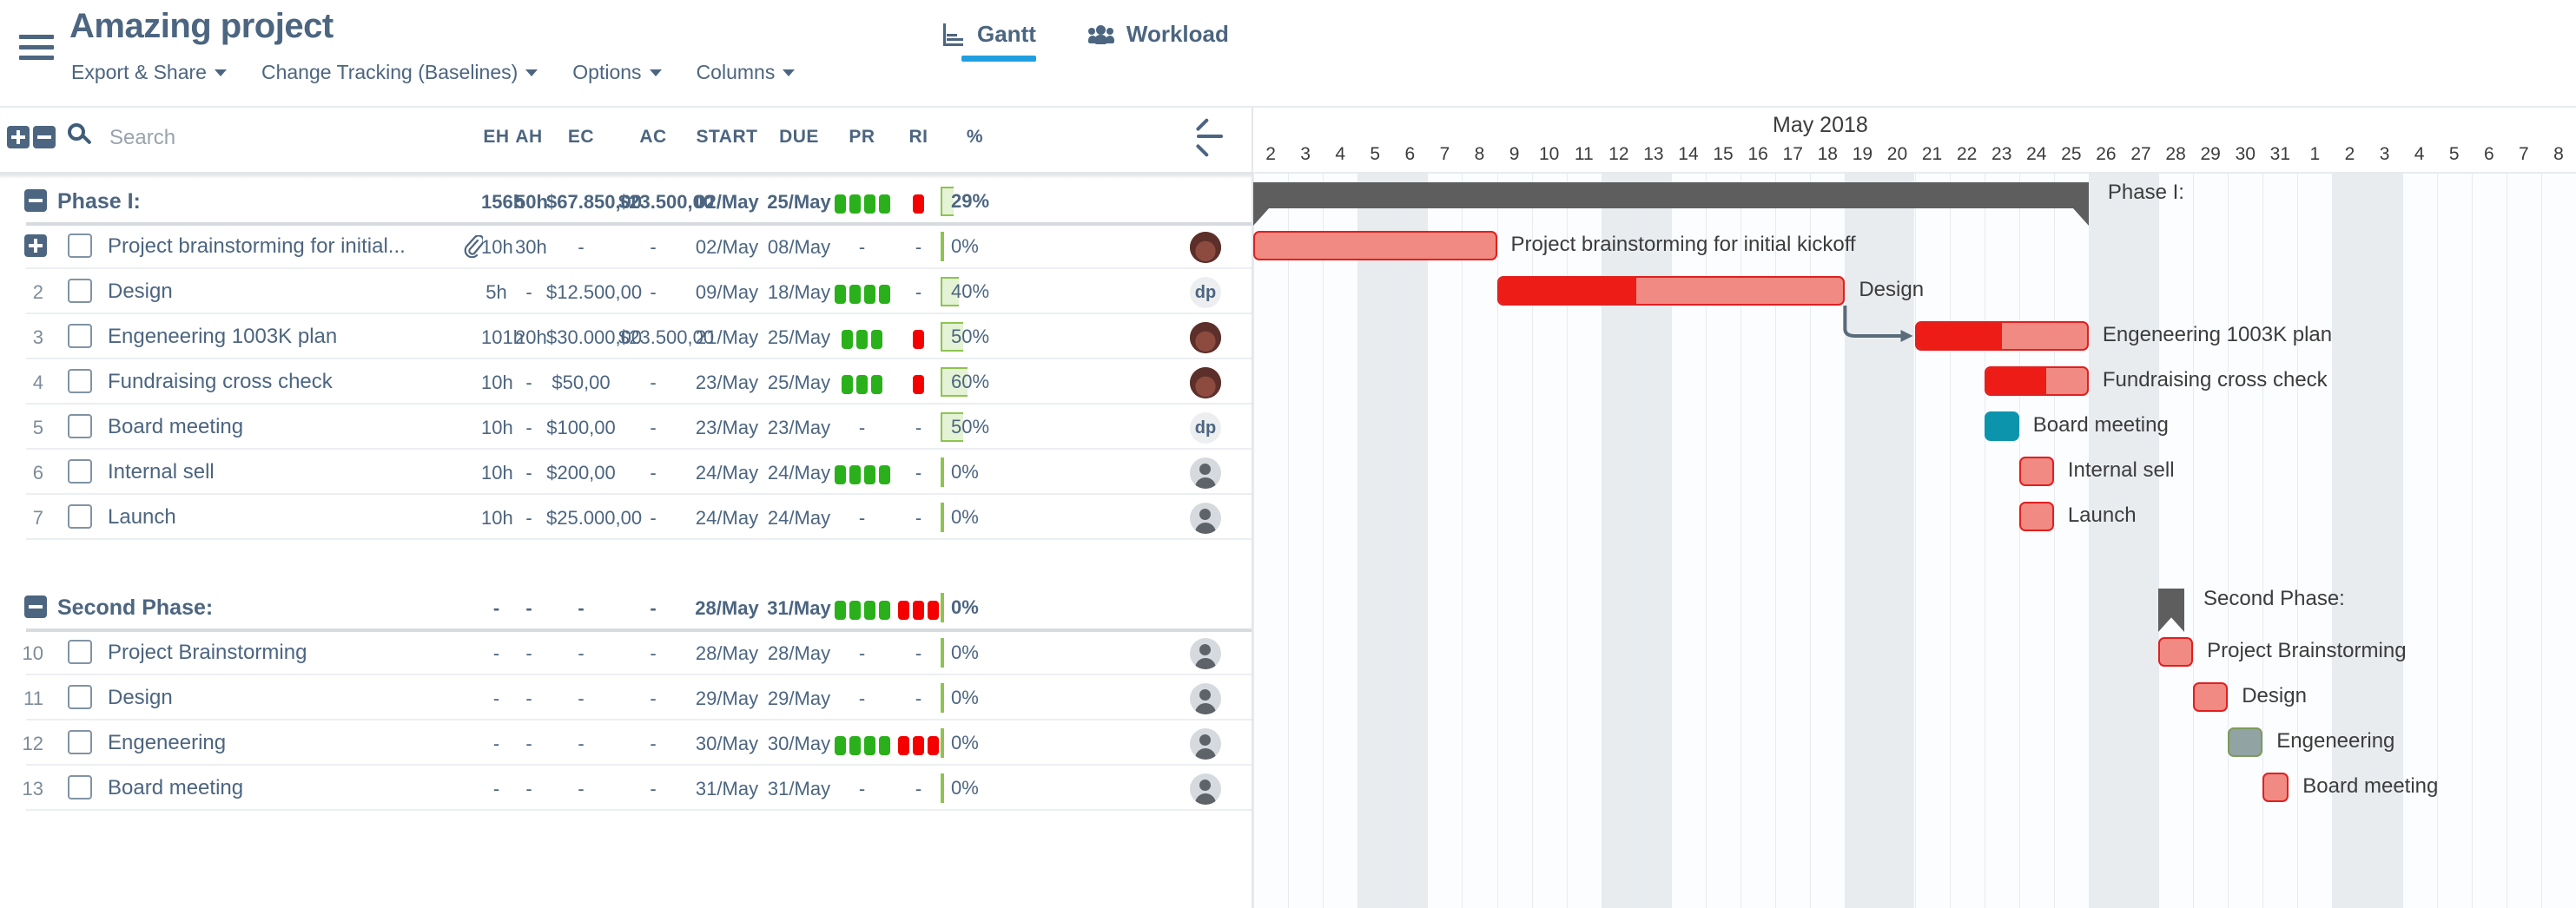 This screenshot has width=2576, height=908. What do you see at coordinates (799, 292) in the screenshot?
I see `cell-due: 18/May` at bounding box center [799, 292].